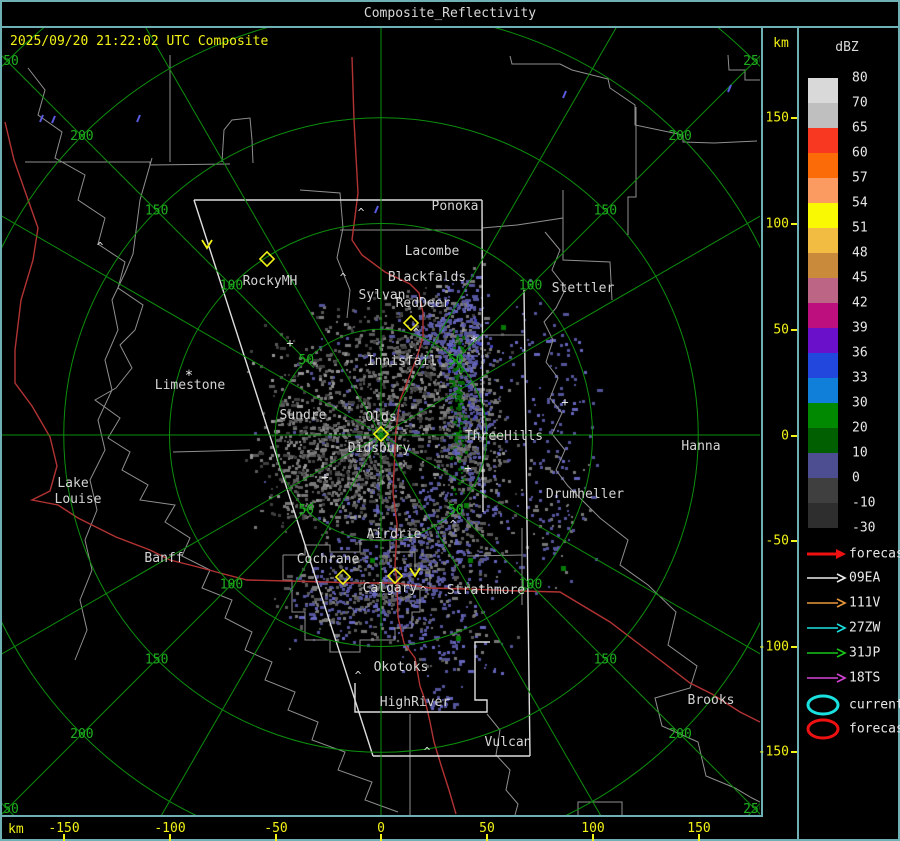 This screenshot has width=900, height=841. Describe the element at coordinates (163, 558) in the screenshot. I see `city-label-banff: Banff` at that location.